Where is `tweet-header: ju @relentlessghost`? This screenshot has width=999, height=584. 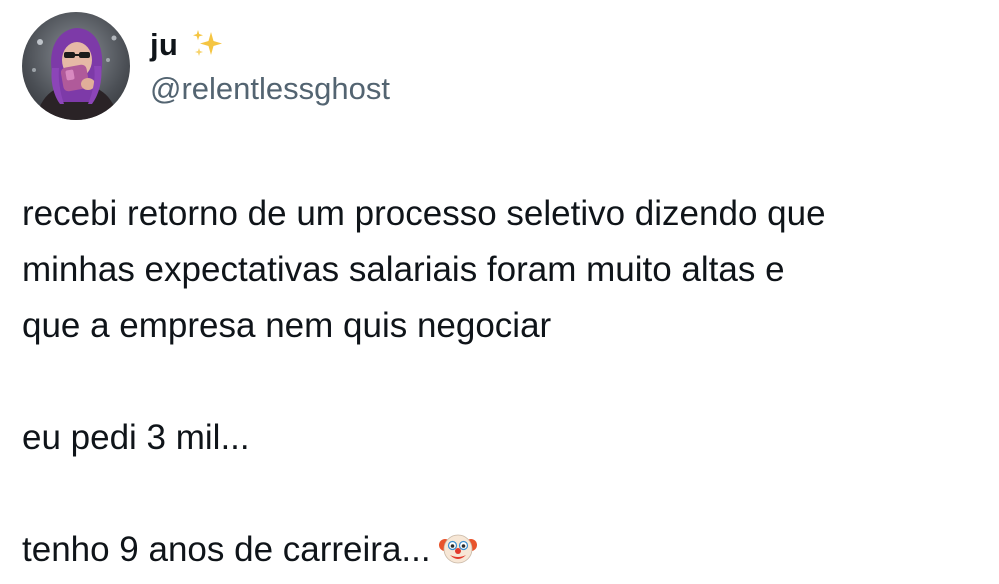
tweet-header: ju @relentlessghost is located at coordinates (206, 66).